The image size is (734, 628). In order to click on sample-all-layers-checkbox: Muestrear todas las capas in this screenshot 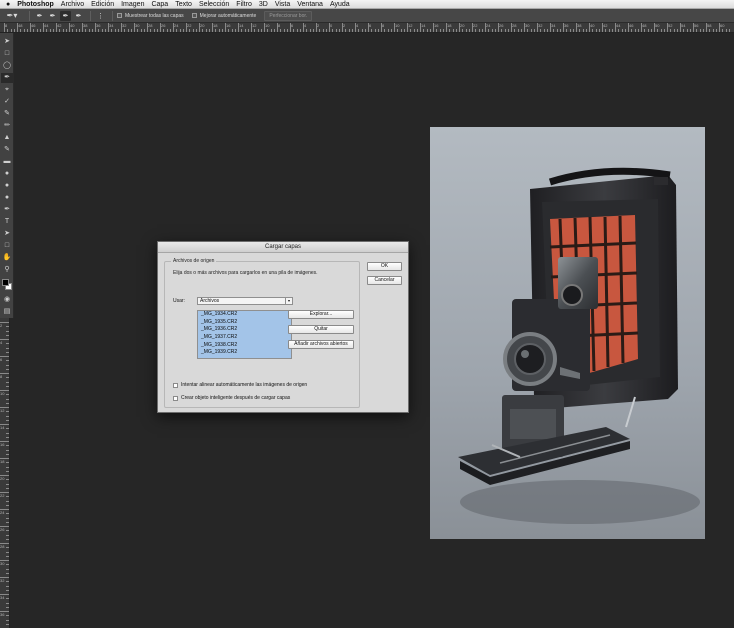, I will do `click(150, 16)`.